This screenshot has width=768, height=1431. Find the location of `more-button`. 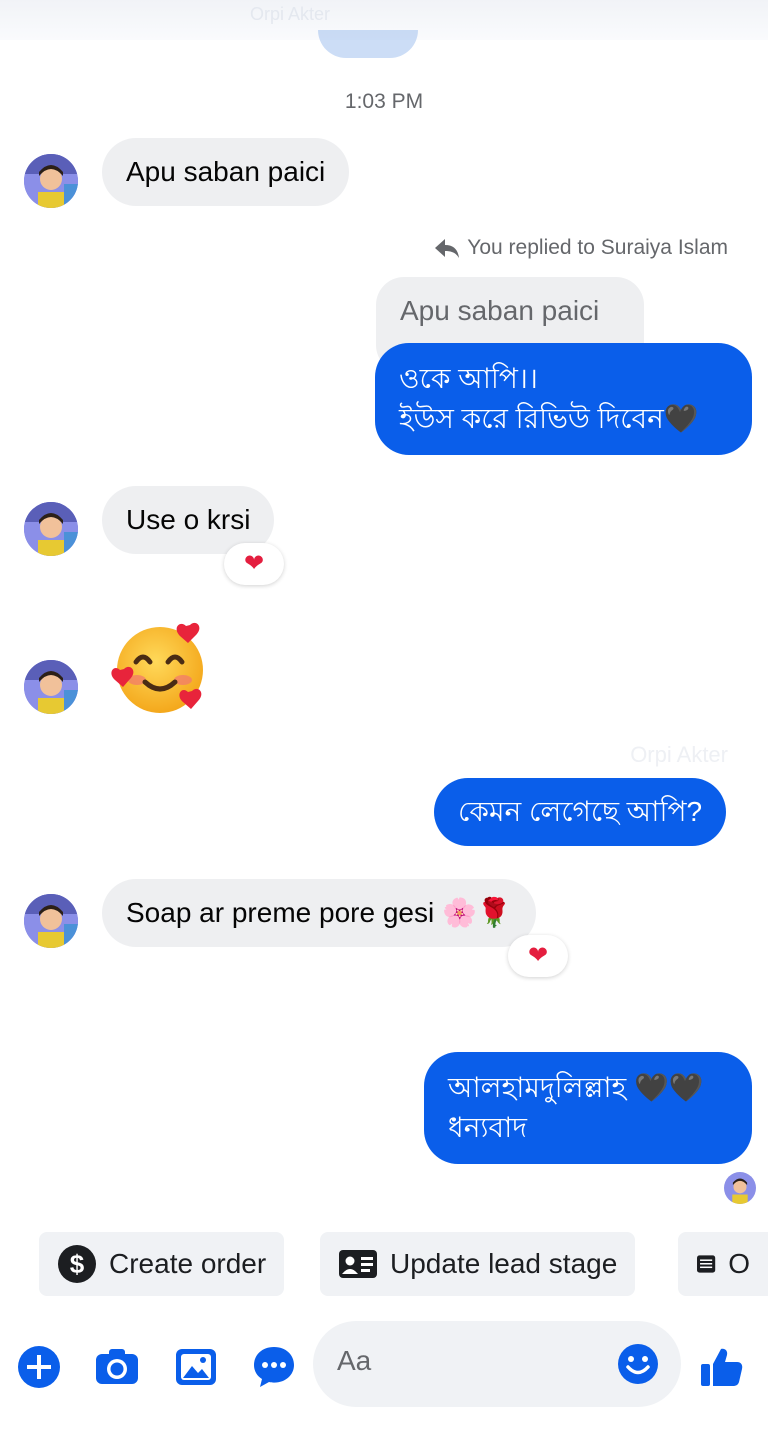

more-button is located at coordinates (274, 1367).